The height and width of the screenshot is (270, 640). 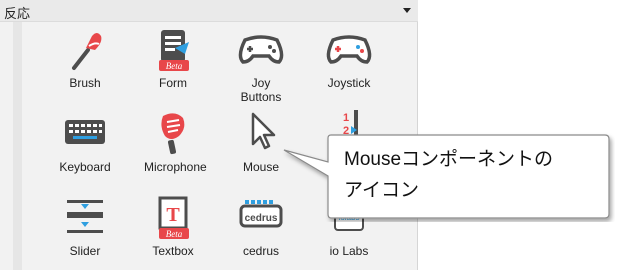 I want to click on component-label: cedrus, so click(x=261, y=251).